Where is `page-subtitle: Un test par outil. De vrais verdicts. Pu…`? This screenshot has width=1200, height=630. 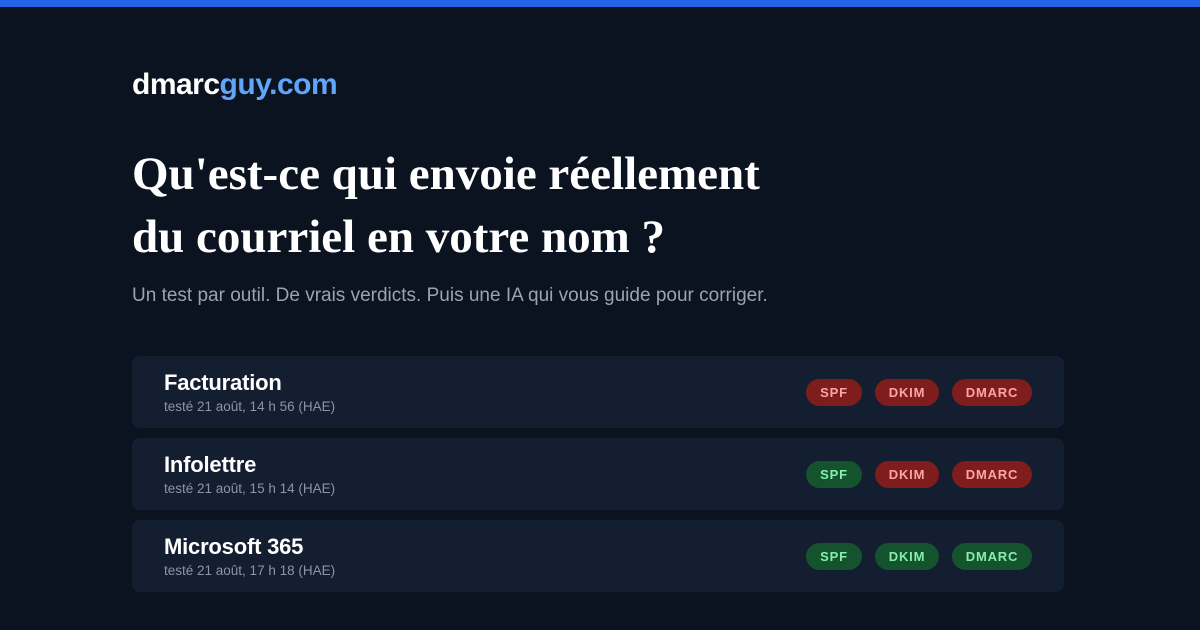 page-subtitle: Un test par outil. De vrais verdicts. Pu… is located at coordinates (450, 295).